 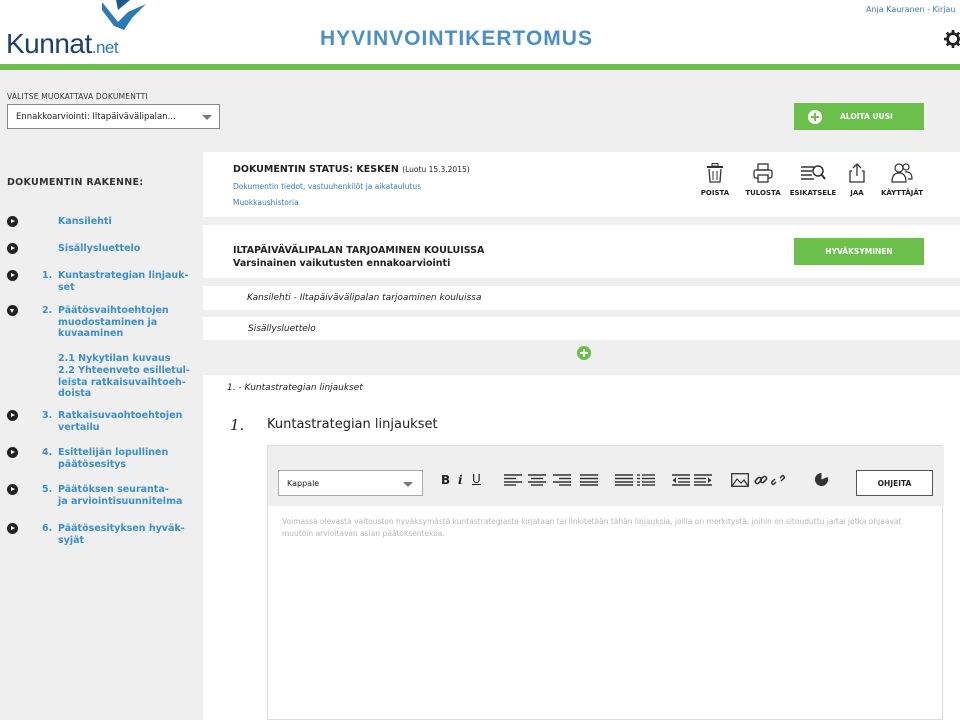 I want to click on unlink-icon, so click(x=778, y=480).